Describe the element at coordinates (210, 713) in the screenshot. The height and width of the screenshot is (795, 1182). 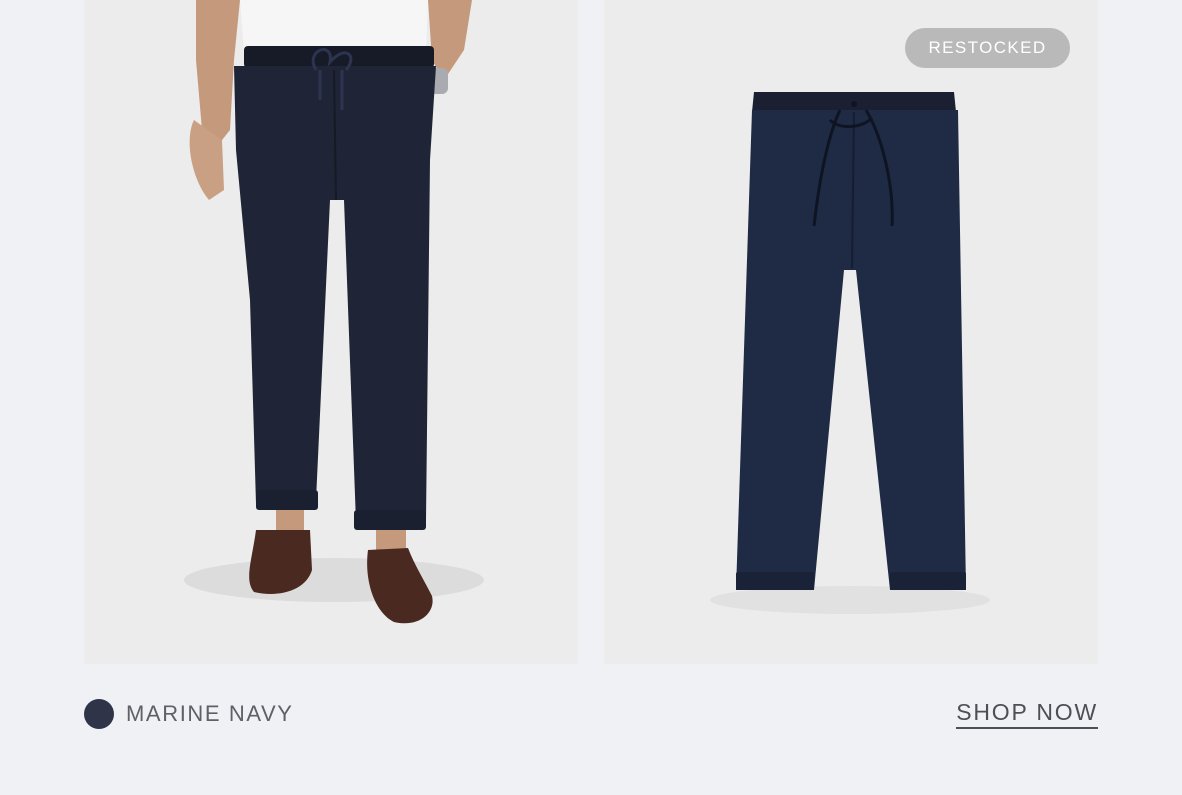
I see `color-name-label: MARINE NAVY` at that location.